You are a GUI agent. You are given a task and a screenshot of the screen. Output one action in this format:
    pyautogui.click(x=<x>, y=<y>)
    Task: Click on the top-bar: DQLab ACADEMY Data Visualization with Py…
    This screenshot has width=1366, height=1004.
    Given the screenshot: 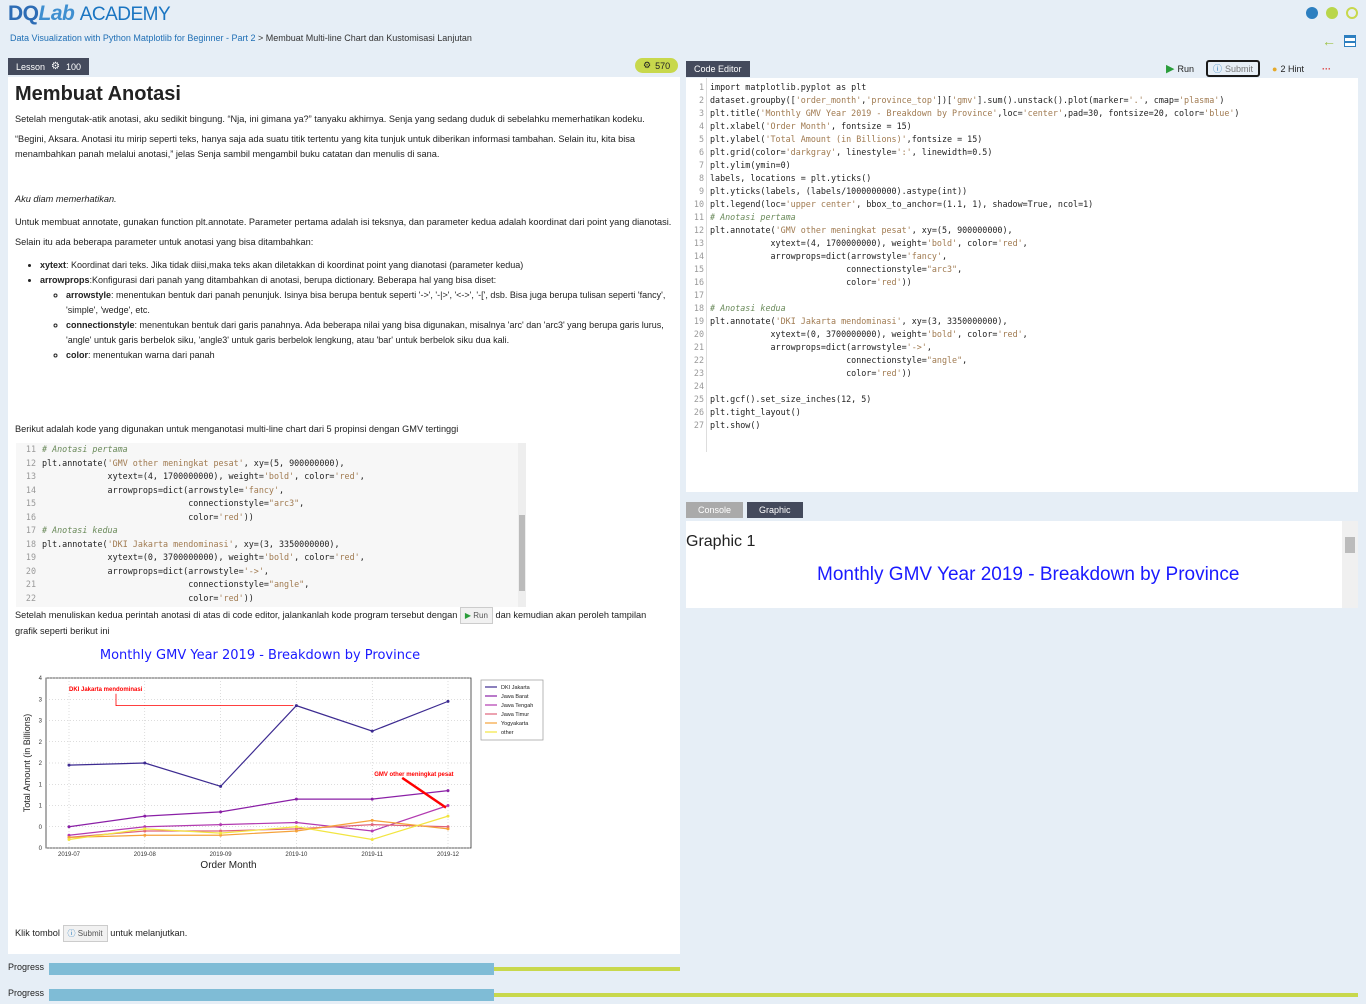 What is the action you would take?
    pyautogui.click(x=683, y=28)
    